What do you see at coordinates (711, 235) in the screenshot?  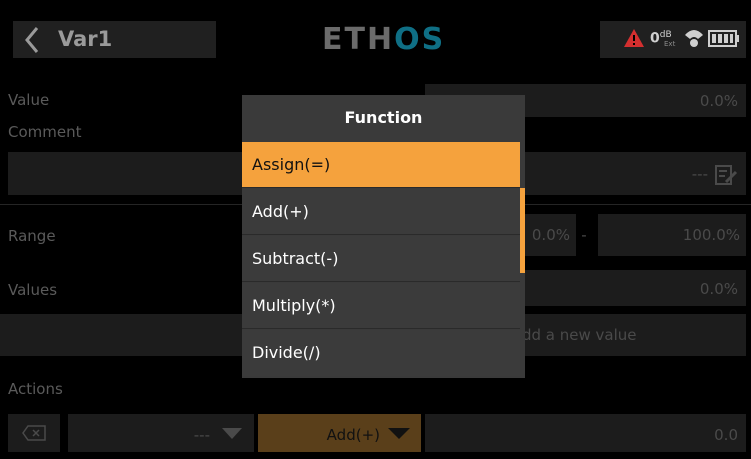 I see `range-max-text: 100.0%` at bounding box center [711, 235].